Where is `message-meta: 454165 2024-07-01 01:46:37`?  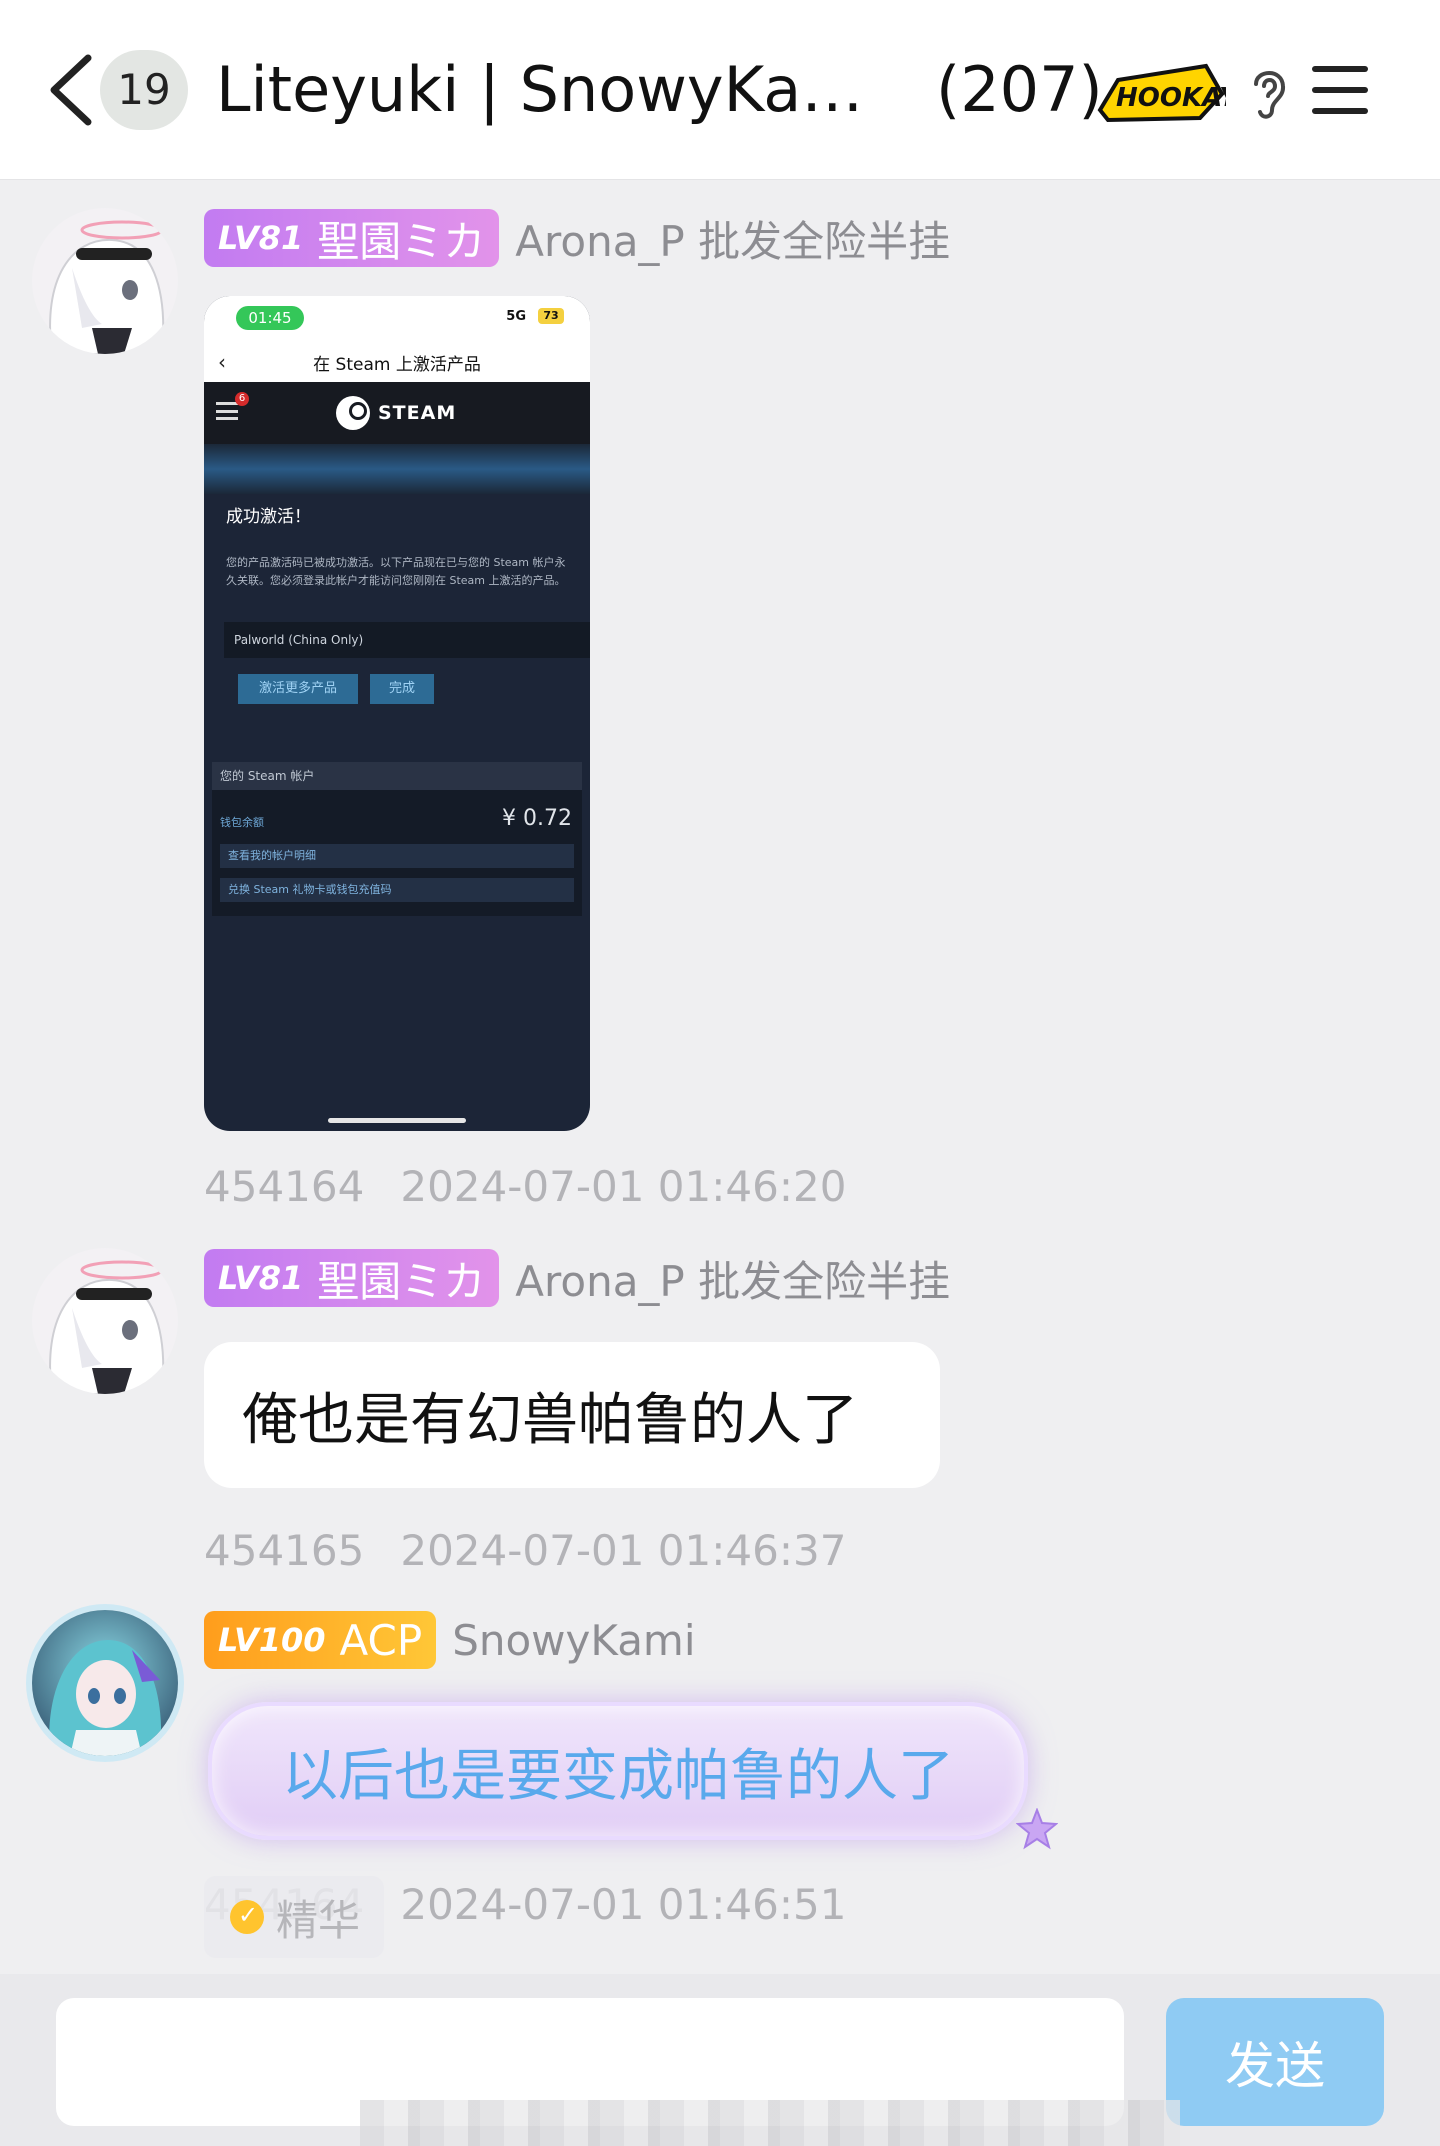 message-meta: 454165 2024-07-01 01:46:37 is located at coordinates (525, 1550).